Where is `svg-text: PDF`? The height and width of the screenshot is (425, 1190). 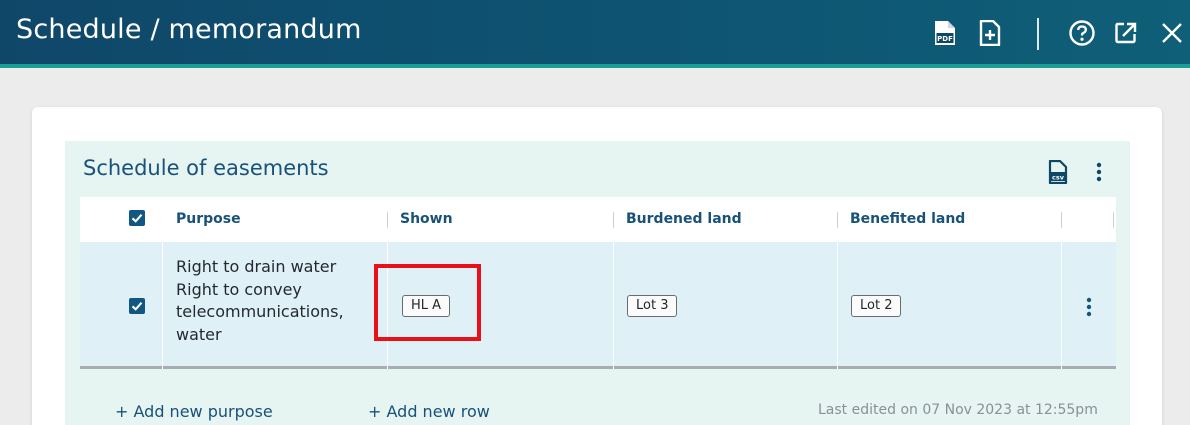
svg-text: PDF is located at coordinates (945, 39).